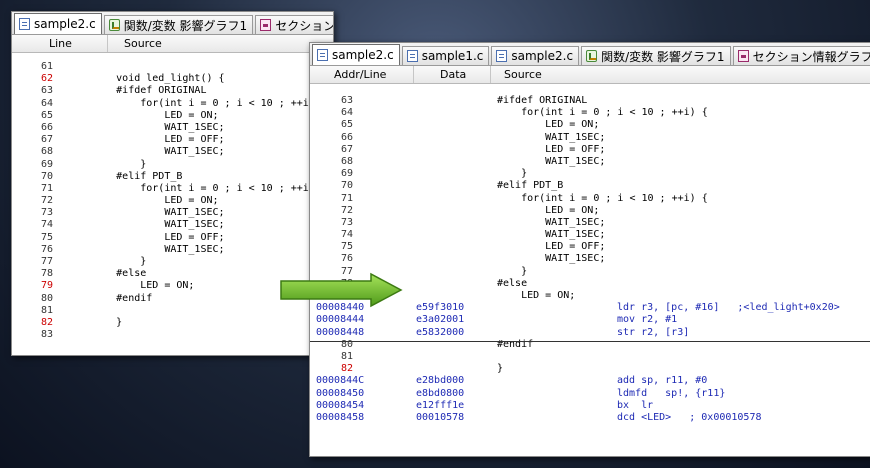  I want to click on address: 00008458, so click(340, 417).